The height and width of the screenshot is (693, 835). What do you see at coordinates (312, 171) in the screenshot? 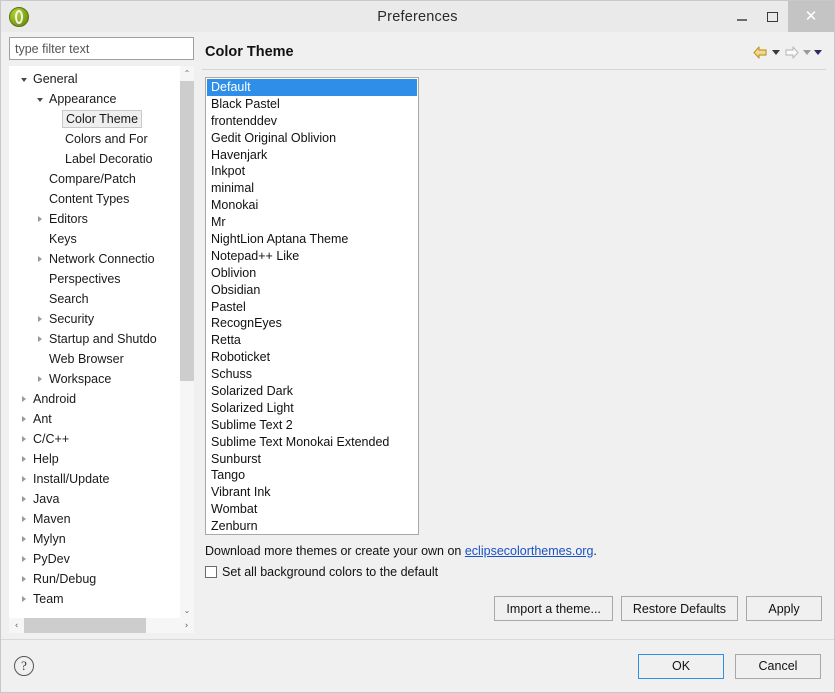
I see `theme-list-item: Inkpot` at bounding box center [312, 171].